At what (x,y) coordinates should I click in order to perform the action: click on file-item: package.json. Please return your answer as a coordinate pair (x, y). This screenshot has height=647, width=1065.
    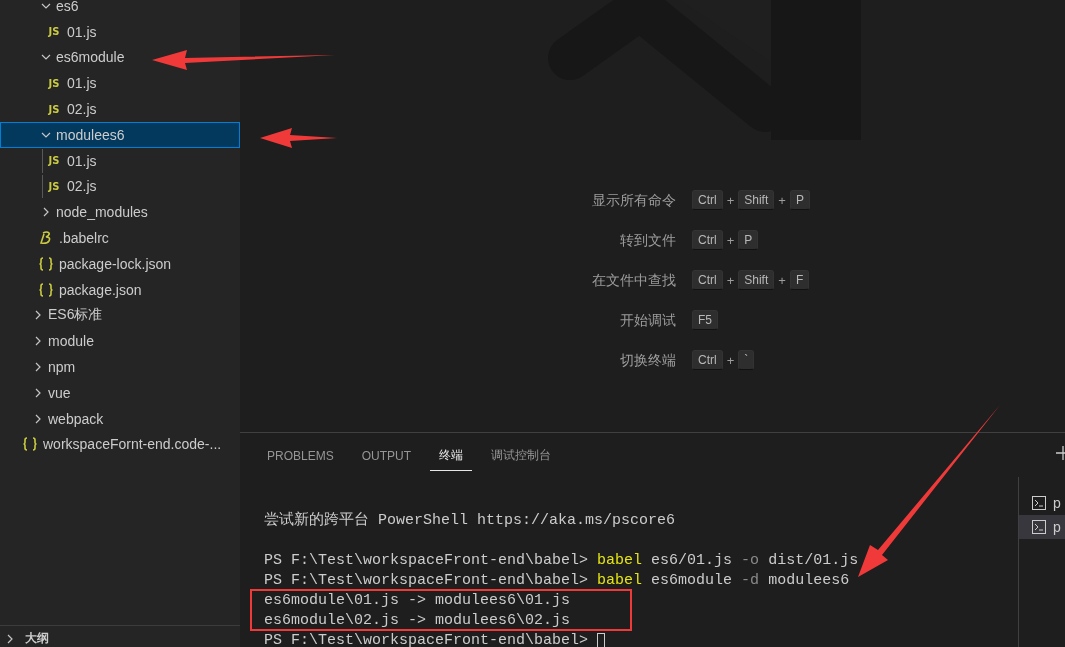
    Looking at the image, I should click on (120, 289).